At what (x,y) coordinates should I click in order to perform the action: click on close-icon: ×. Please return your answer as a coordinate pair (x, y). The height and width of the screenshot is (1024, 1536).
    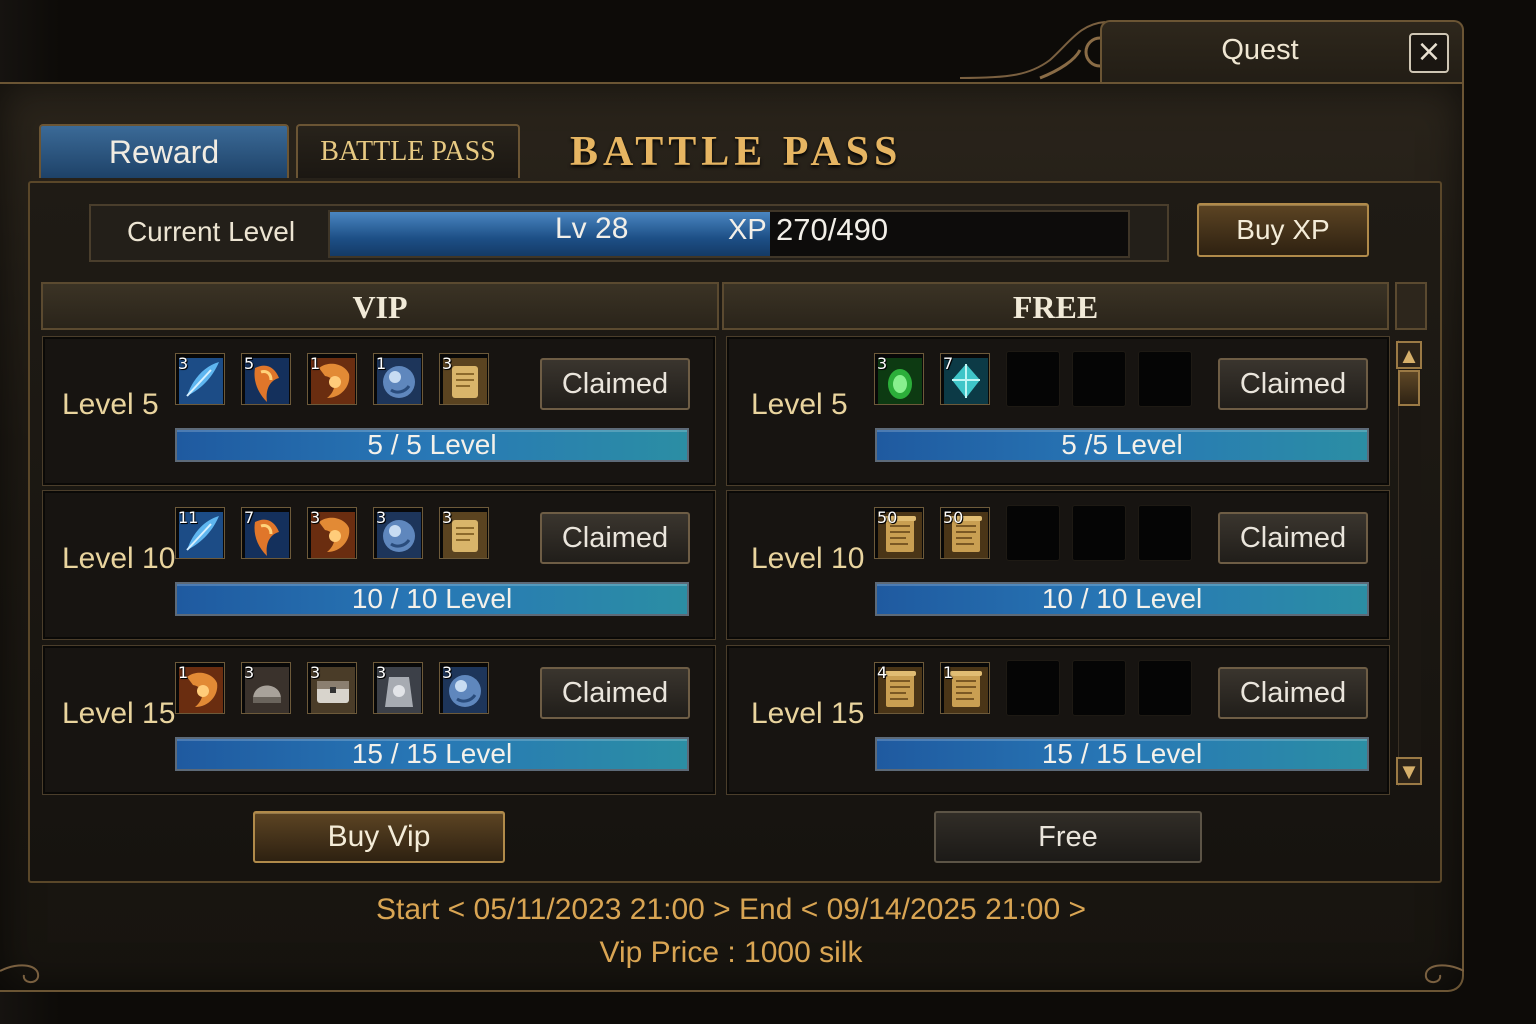
    Looking at the image, I should click on (1429, 51).